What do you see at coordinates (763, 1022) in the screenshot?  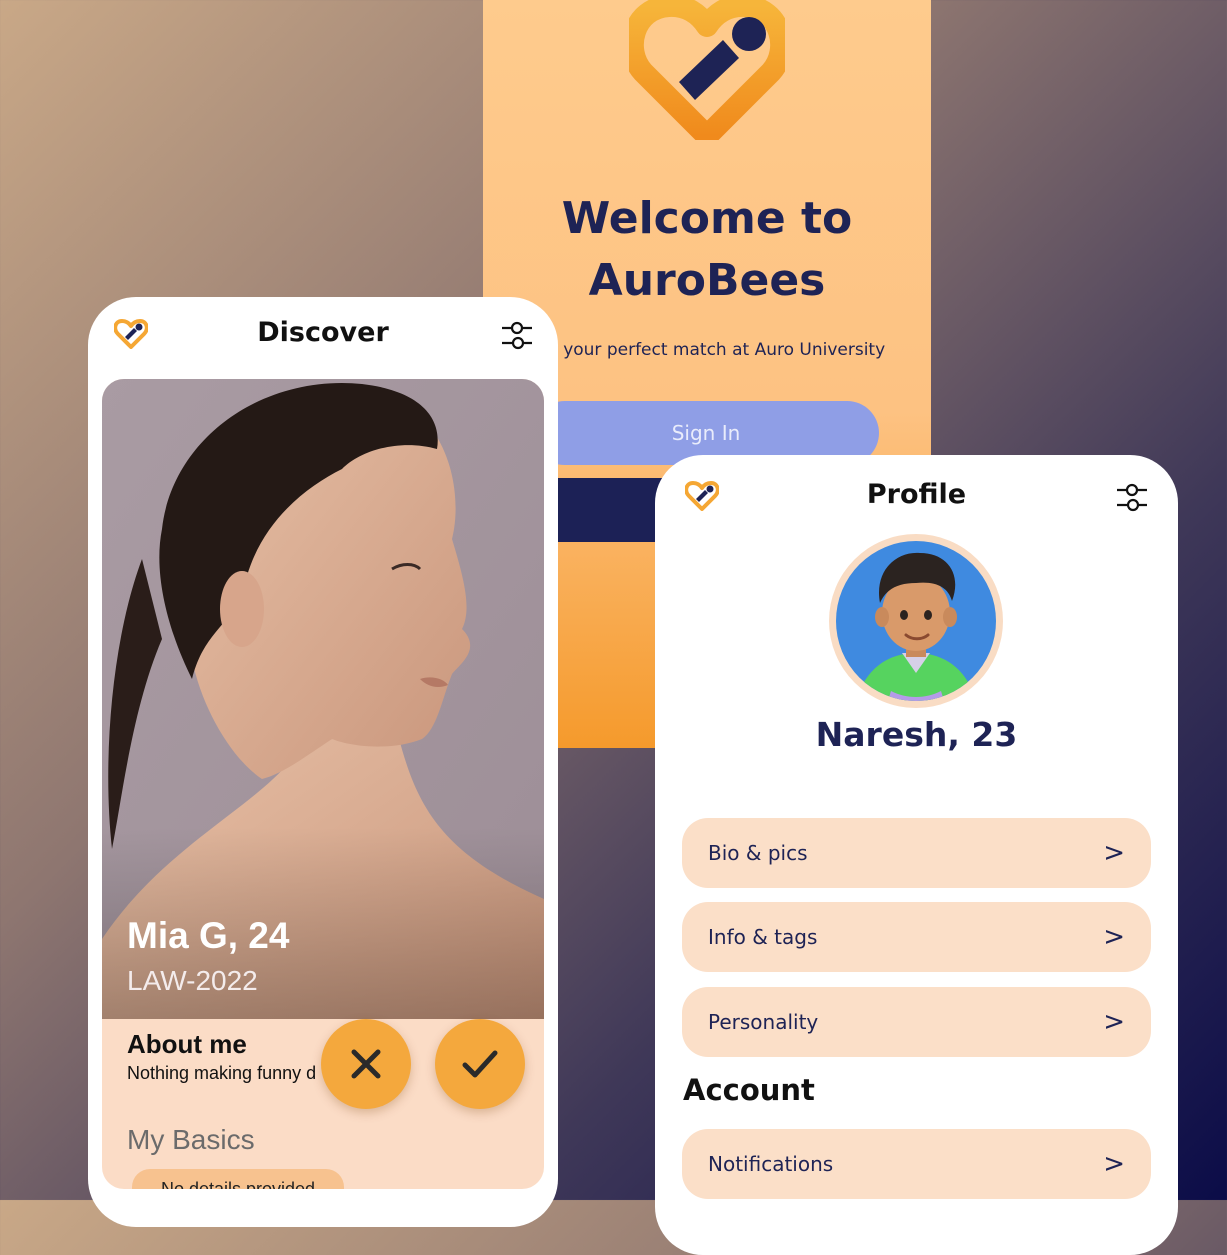 I see `menu-item-label: Personality` at bounding box center [763, 1022].